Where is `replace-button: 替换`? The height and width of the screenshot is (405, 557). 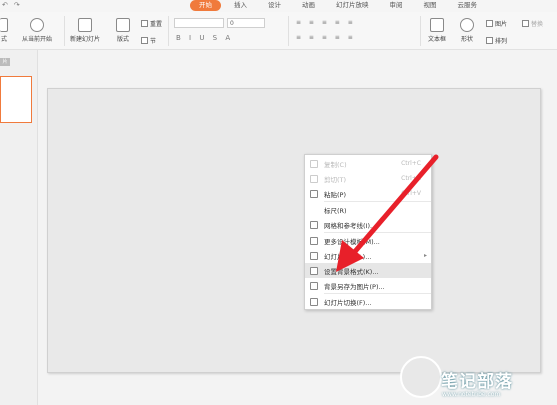 replace-button: 替换 is located at coordinates (532, 23).